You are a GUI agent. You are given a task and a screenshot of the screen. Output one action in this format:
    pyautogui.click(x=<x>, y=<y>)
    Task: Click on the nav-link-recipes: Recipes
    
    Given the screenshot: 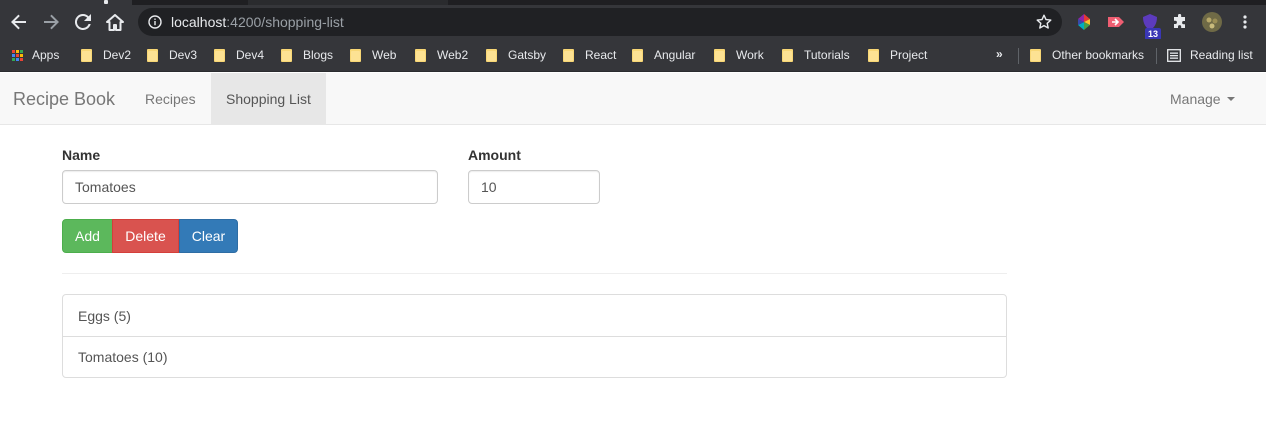 What is the action you would take?
    pyautogui.click(x=170, y=98)
    